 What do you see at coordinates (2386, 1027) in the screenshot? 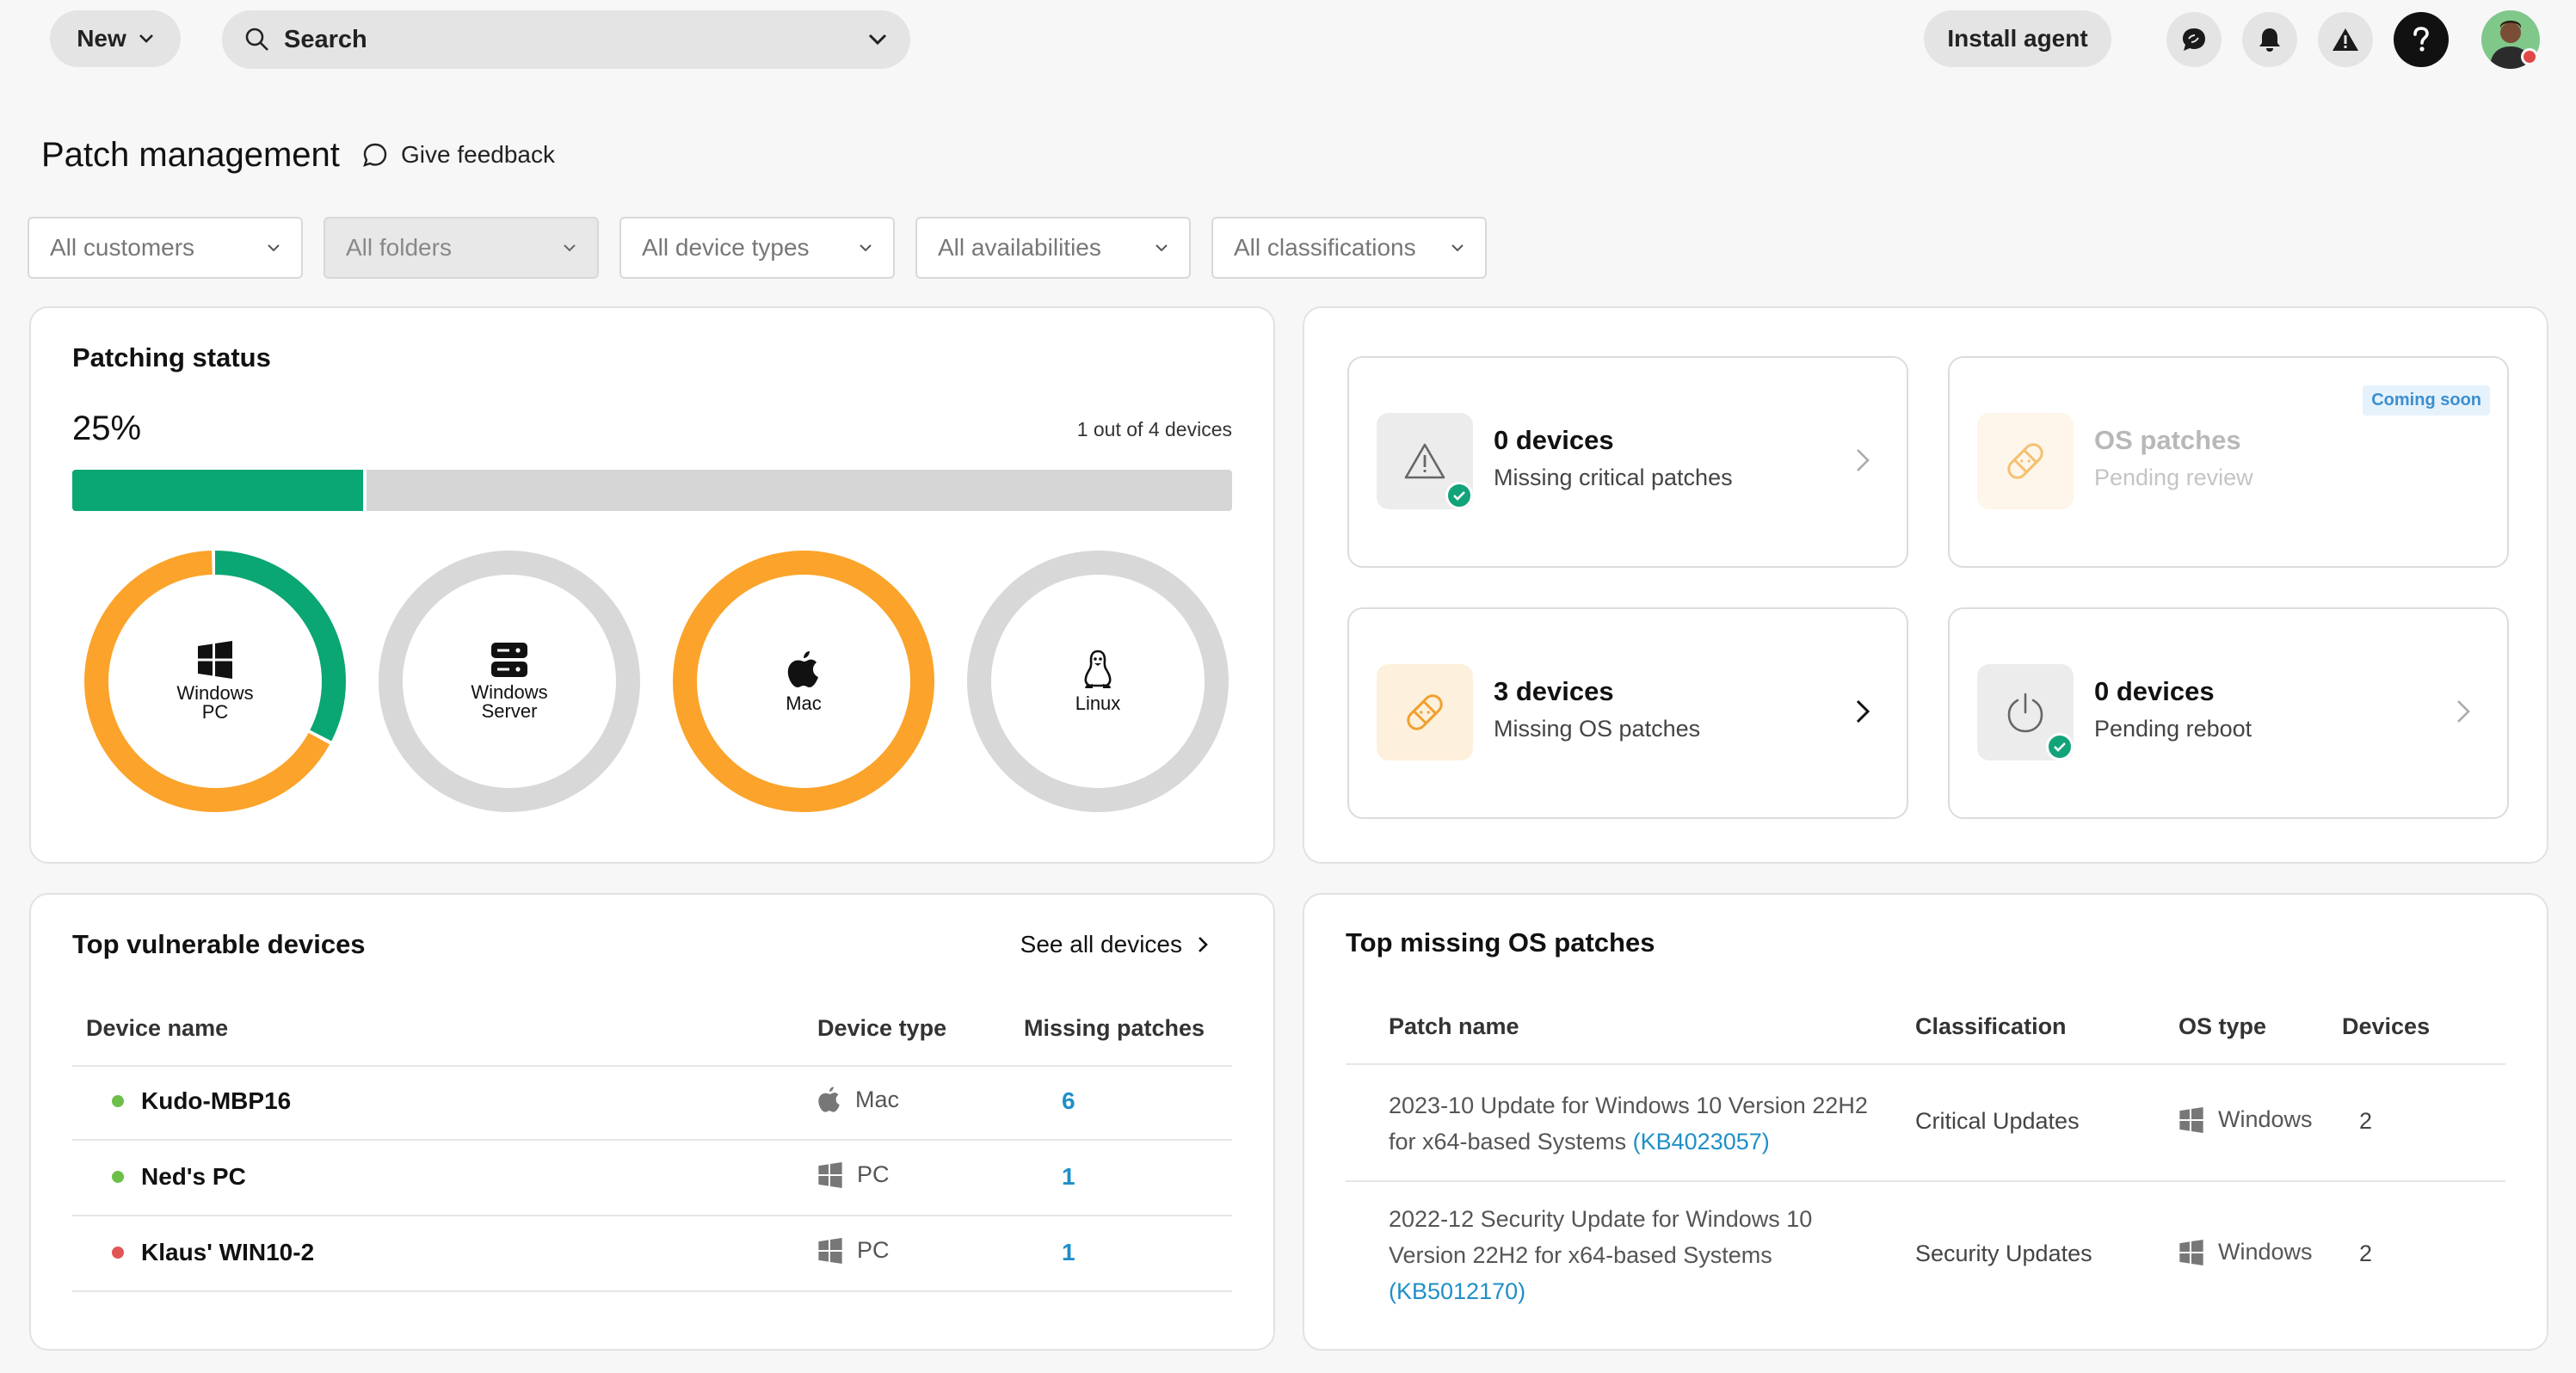
I see `column-header-devices: Devices` at bounding box center [2386, 1027].